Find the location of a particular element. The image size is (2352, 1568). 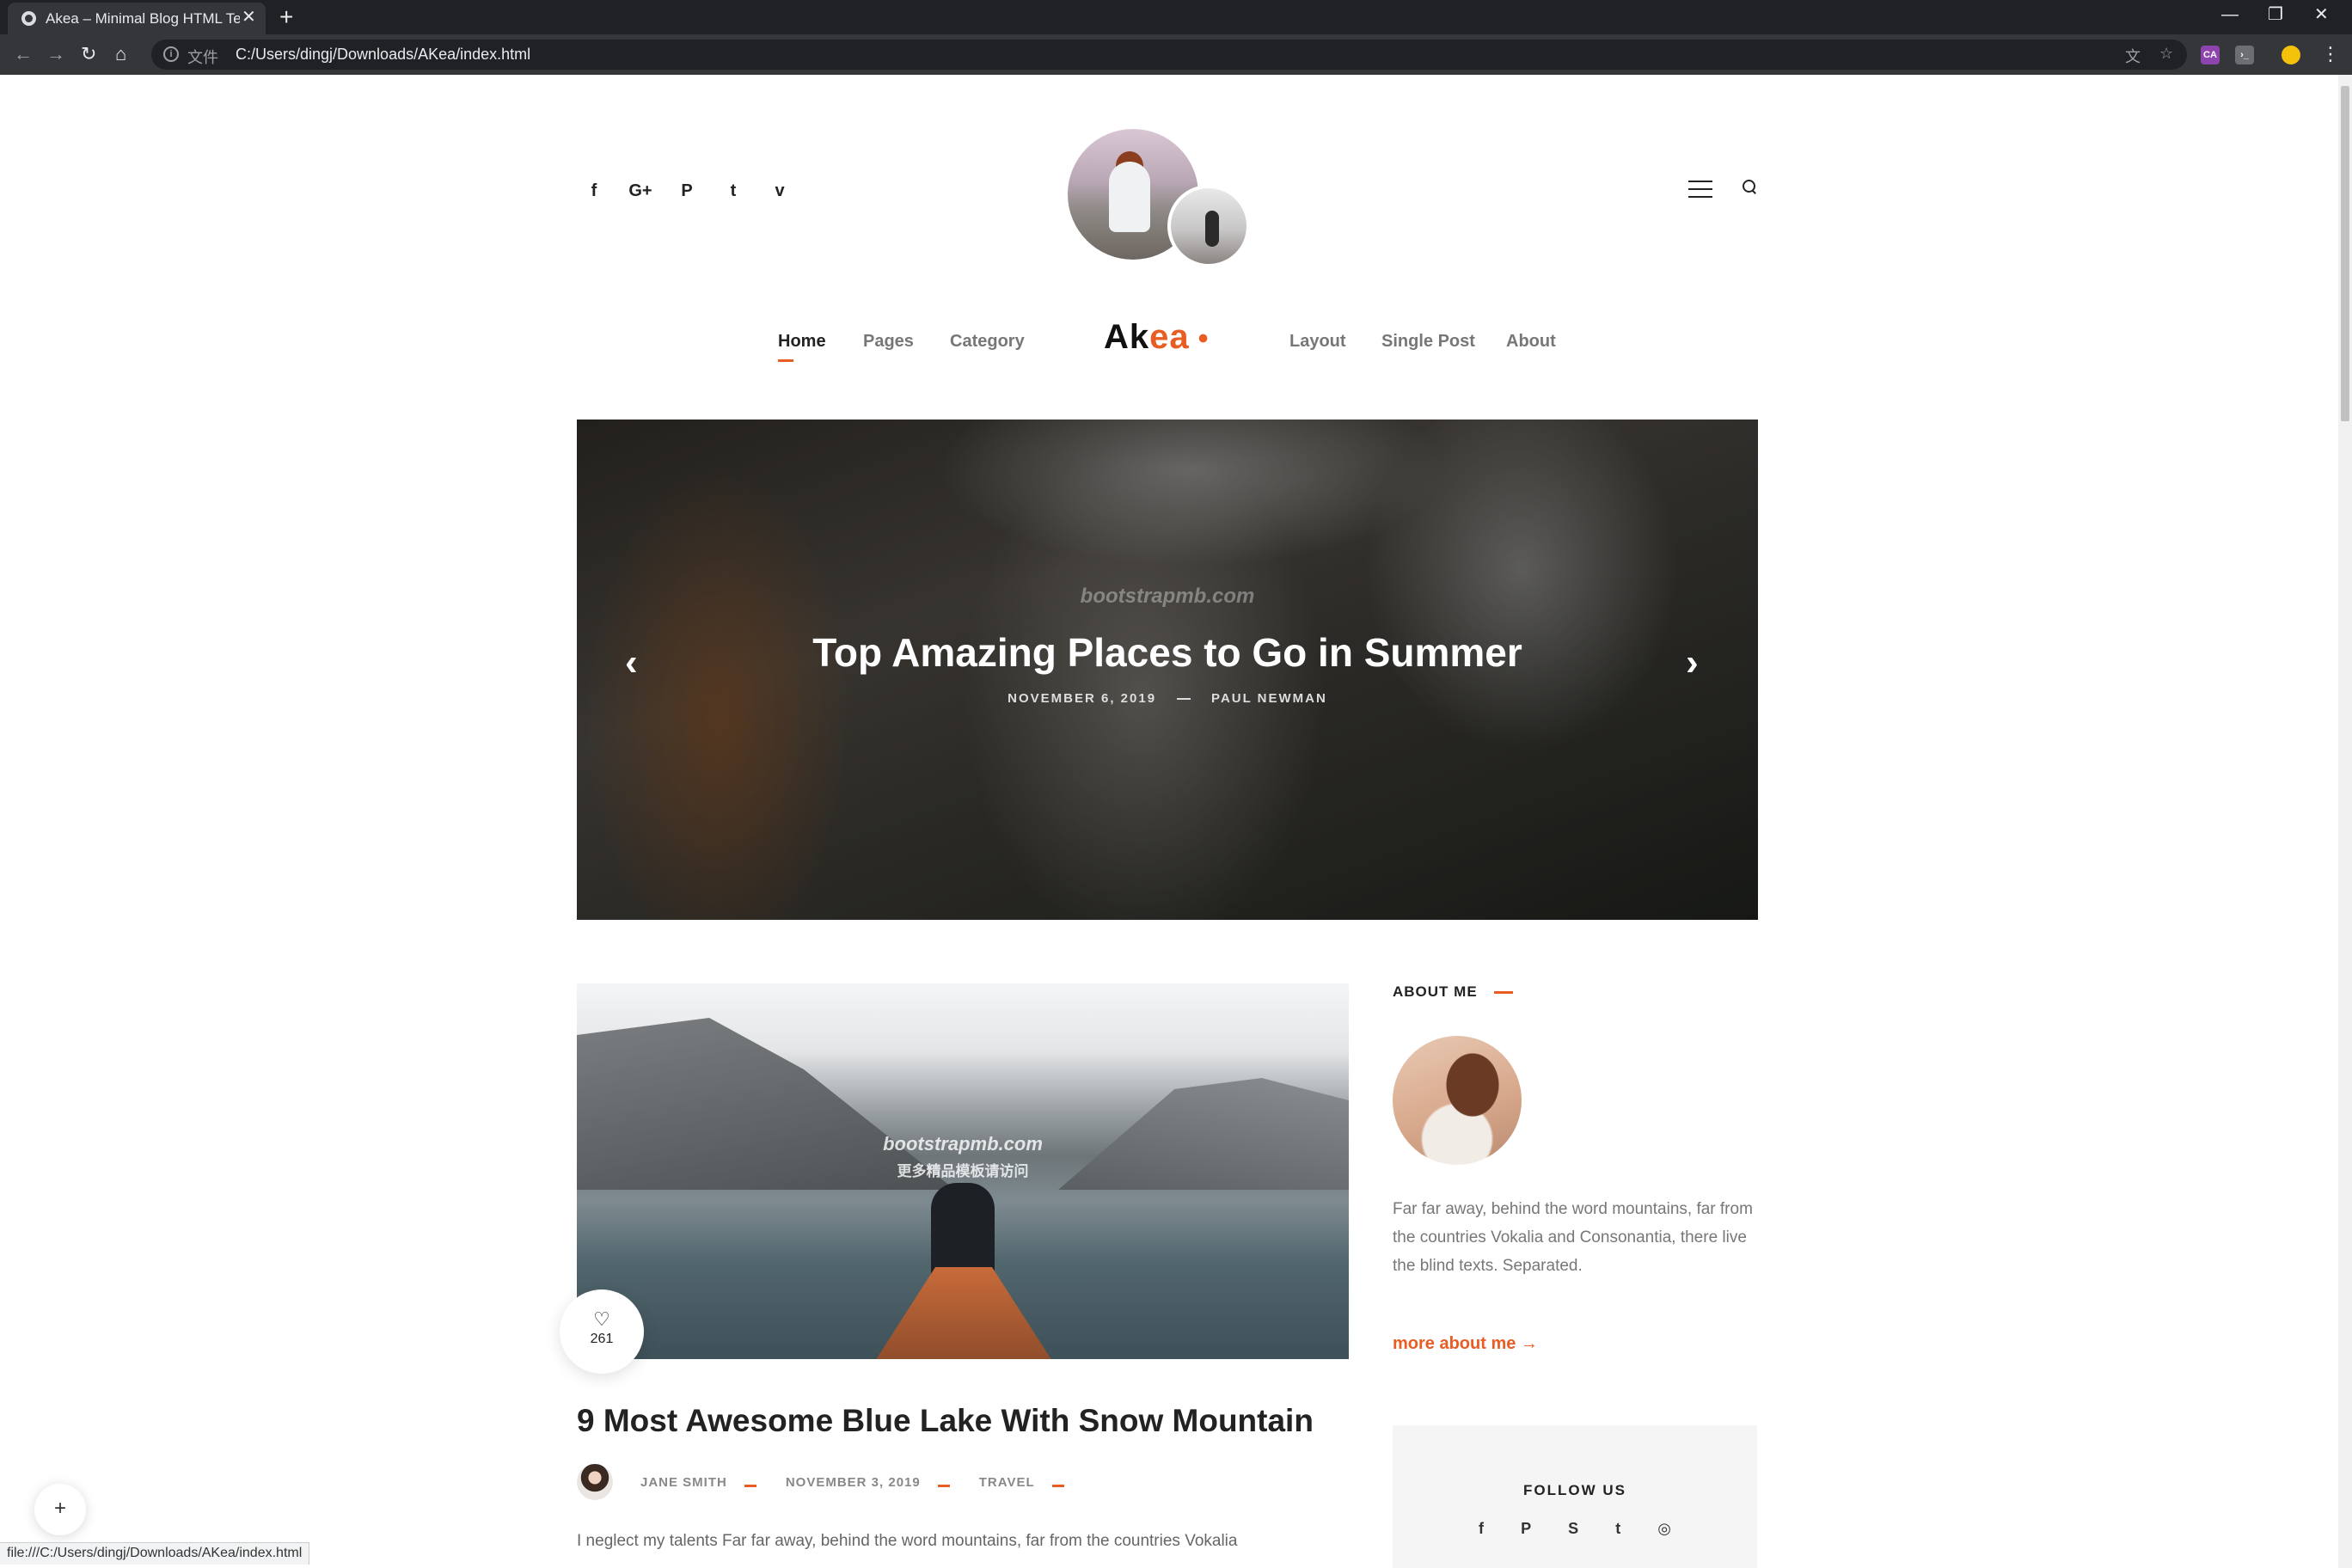

globe-icon is located at coordinates (28, 18).